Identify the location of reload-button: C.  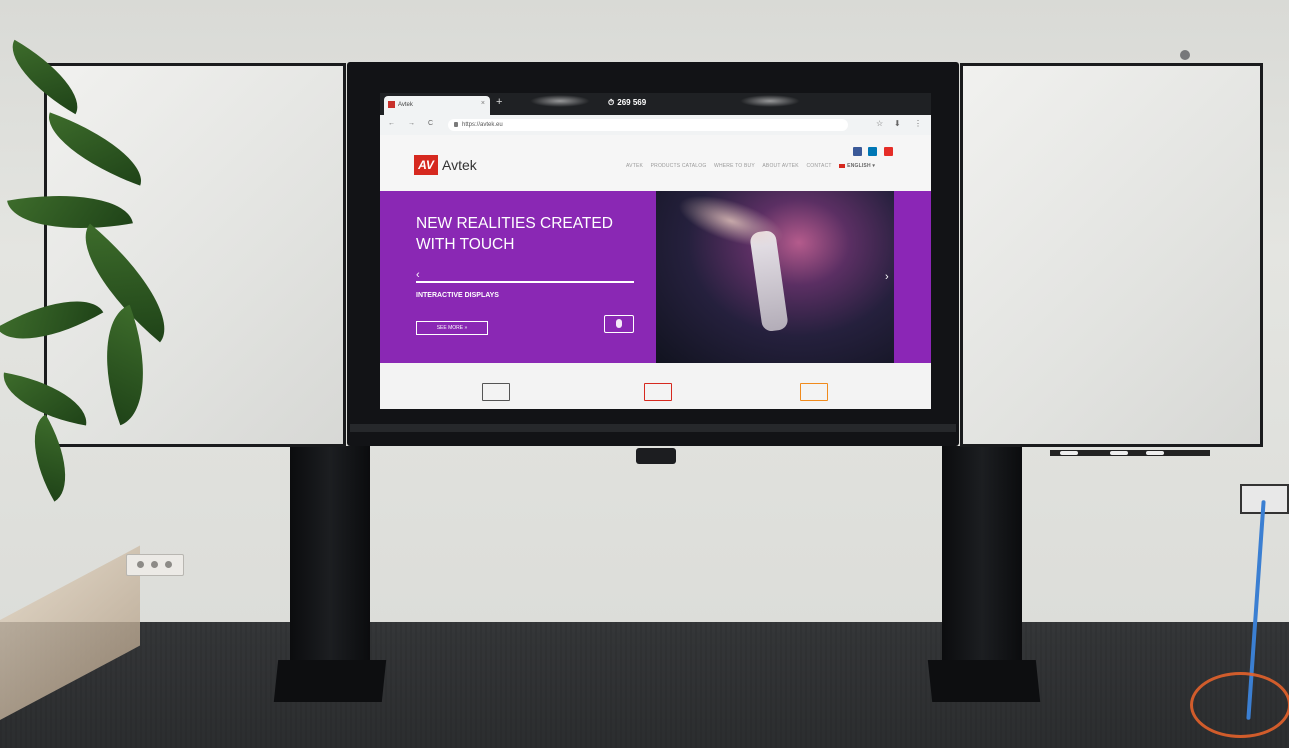
(430, 123).